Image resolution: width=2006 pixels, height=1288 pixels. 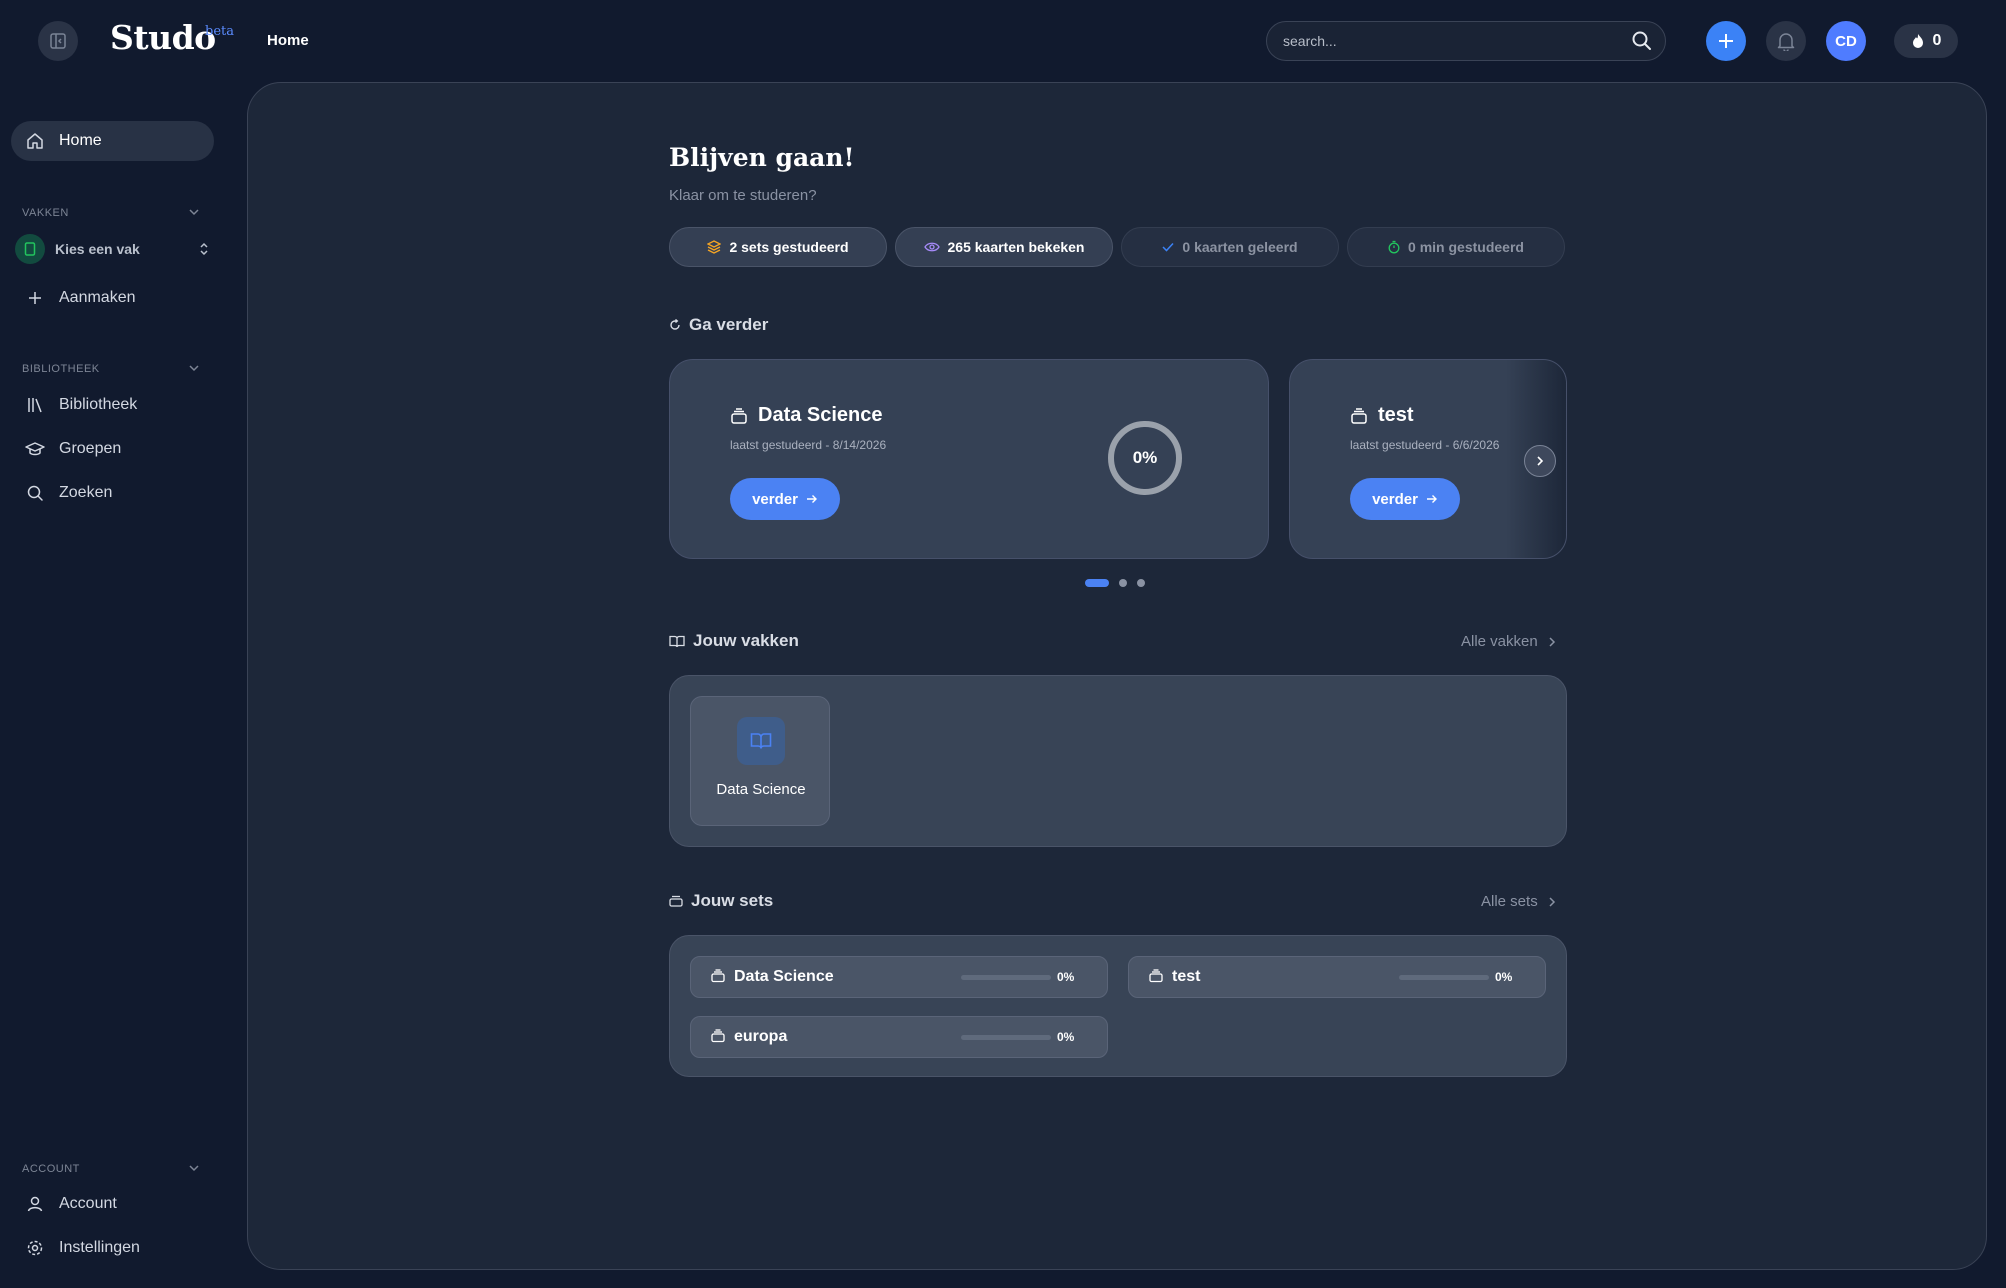 I want to click on sidebar-item-create: Aanmaken, so click(x=112, y=298).